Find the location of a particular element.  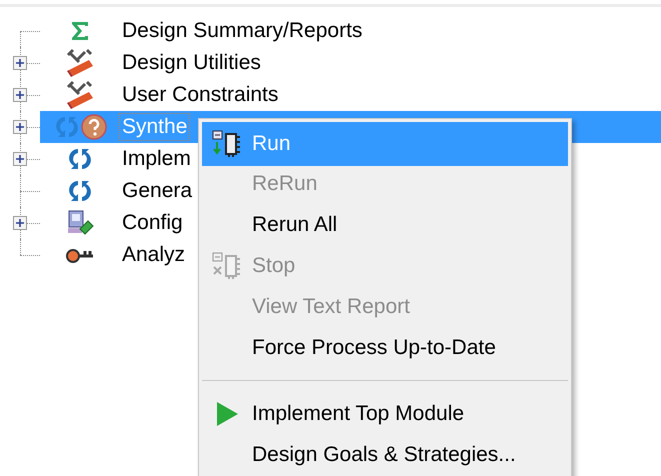

tree-item-label: Analyz is located at coordinates (153, 255).